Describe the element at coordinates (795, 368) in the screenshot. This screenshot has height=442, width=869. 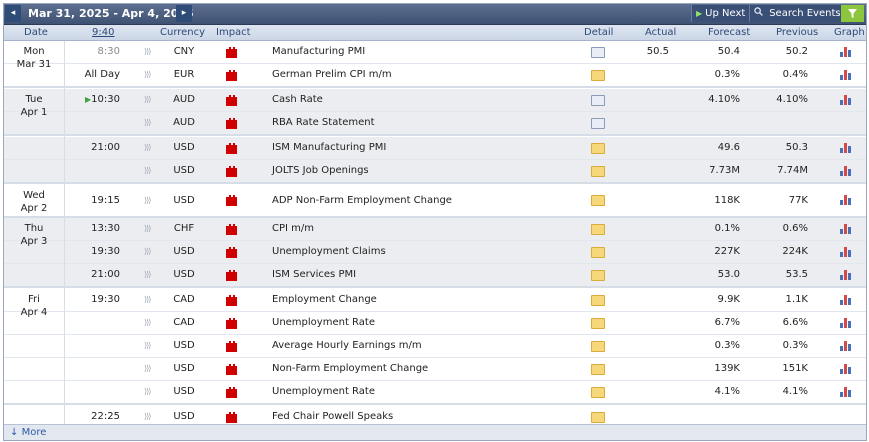
I see `event-previous: 151K` at that location.